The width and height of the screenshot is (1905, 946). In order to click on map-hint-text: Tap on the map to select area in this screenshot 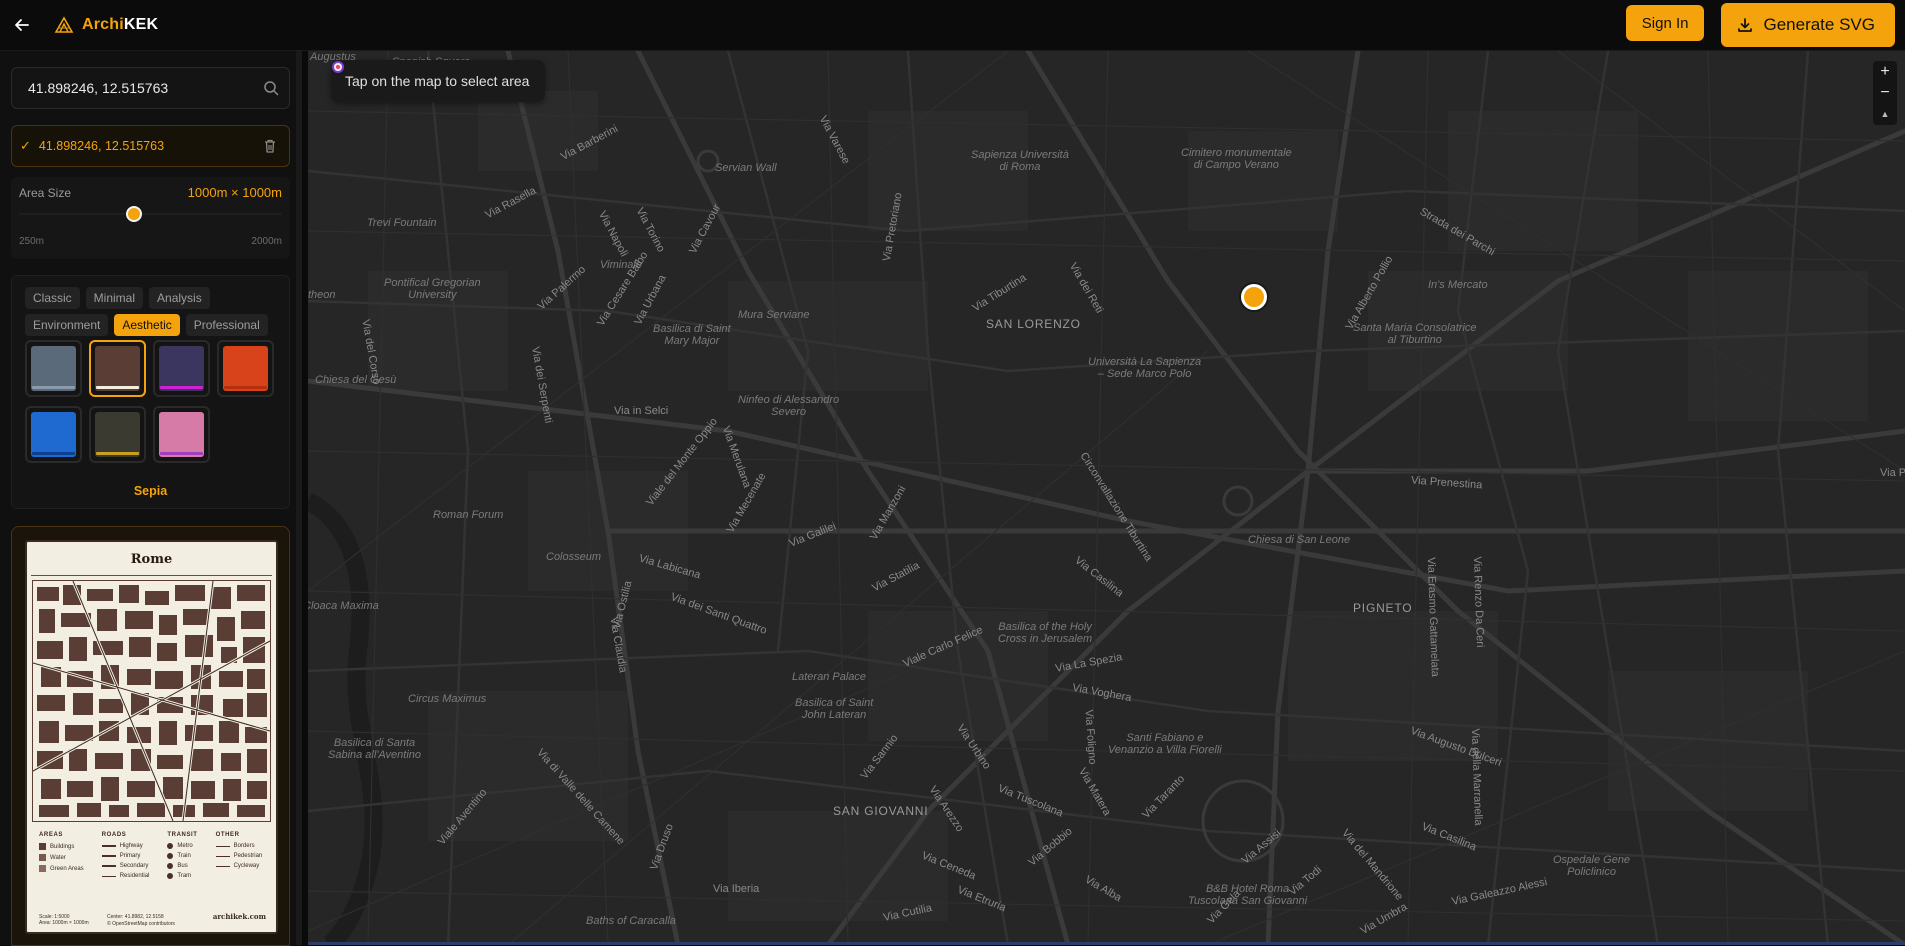, I will do `click(437, 81)`.